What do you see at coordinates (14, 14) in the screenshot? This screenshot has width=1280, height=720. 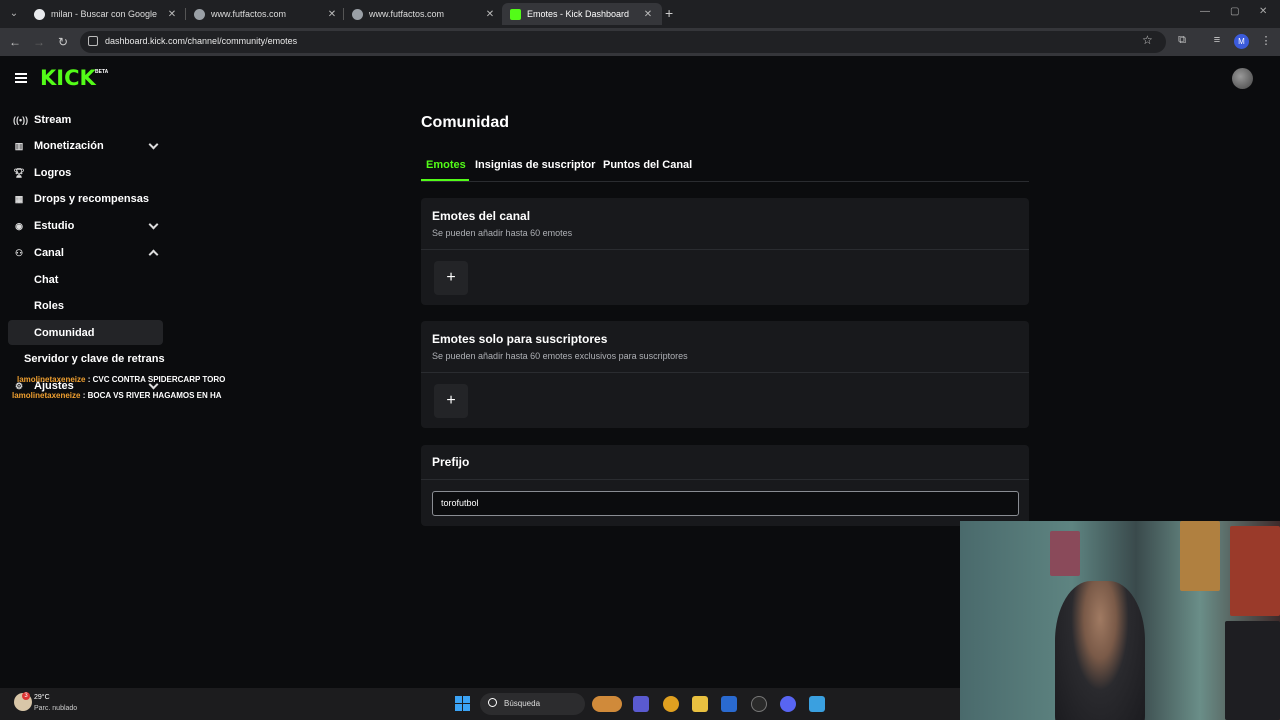 I see `tab-search-chevron-icon: ⌄` at bounding box center [14, 14].